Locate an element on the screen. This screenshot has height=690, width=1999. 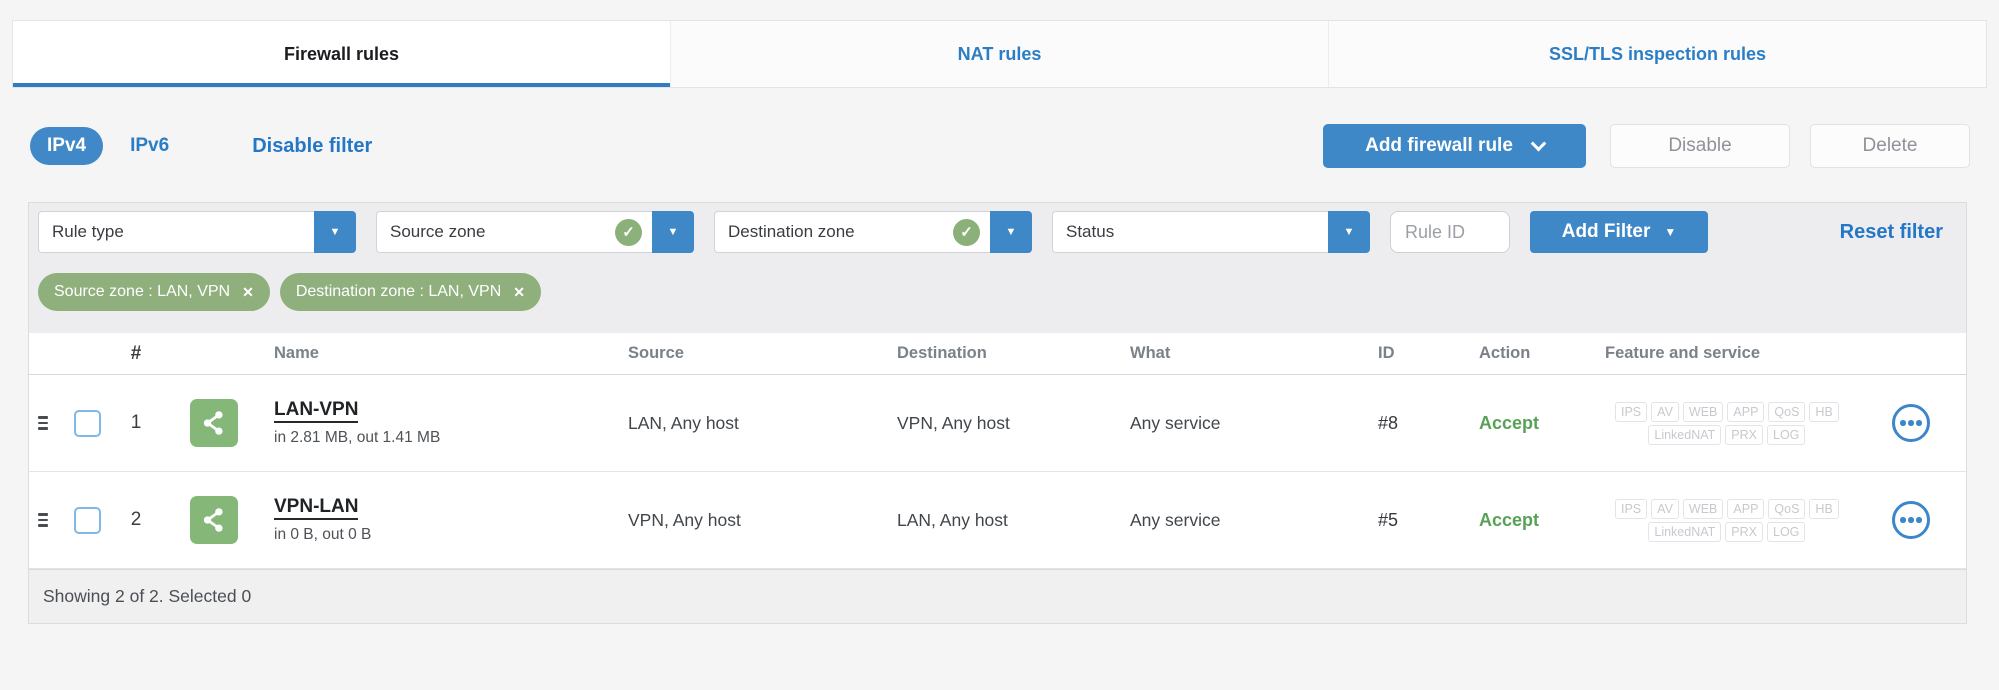
rule-type-dropdown: Rule type ▼ is located at coordinates (197, 232).